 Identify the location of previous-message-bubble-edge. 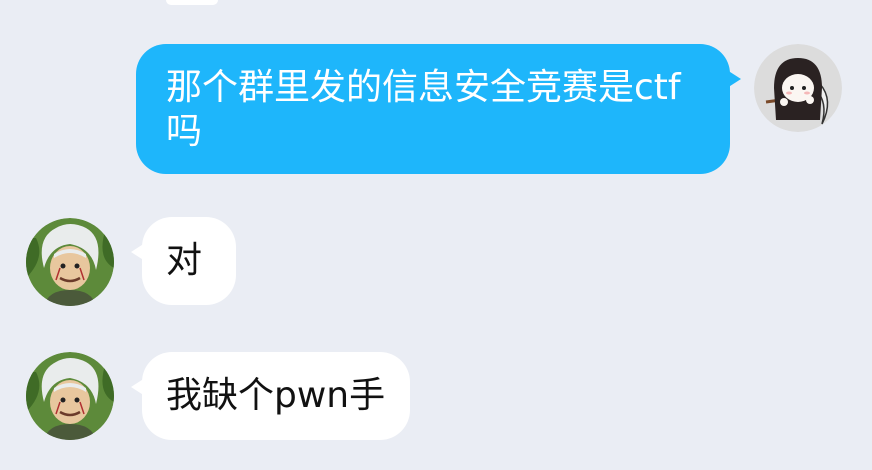
(192, 2).